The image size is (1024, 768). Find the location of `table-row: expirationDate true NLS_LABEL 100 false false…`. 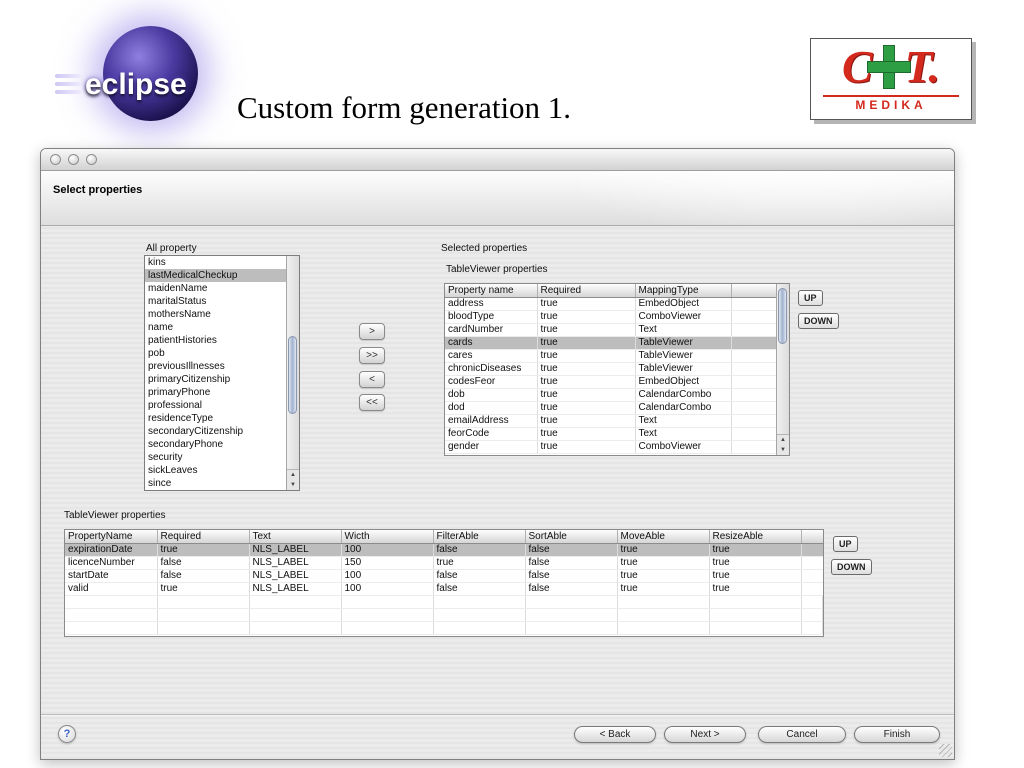

table-row: expirationDate true NLS_LABEL 100 false false… is located at coordinates (444, 550).